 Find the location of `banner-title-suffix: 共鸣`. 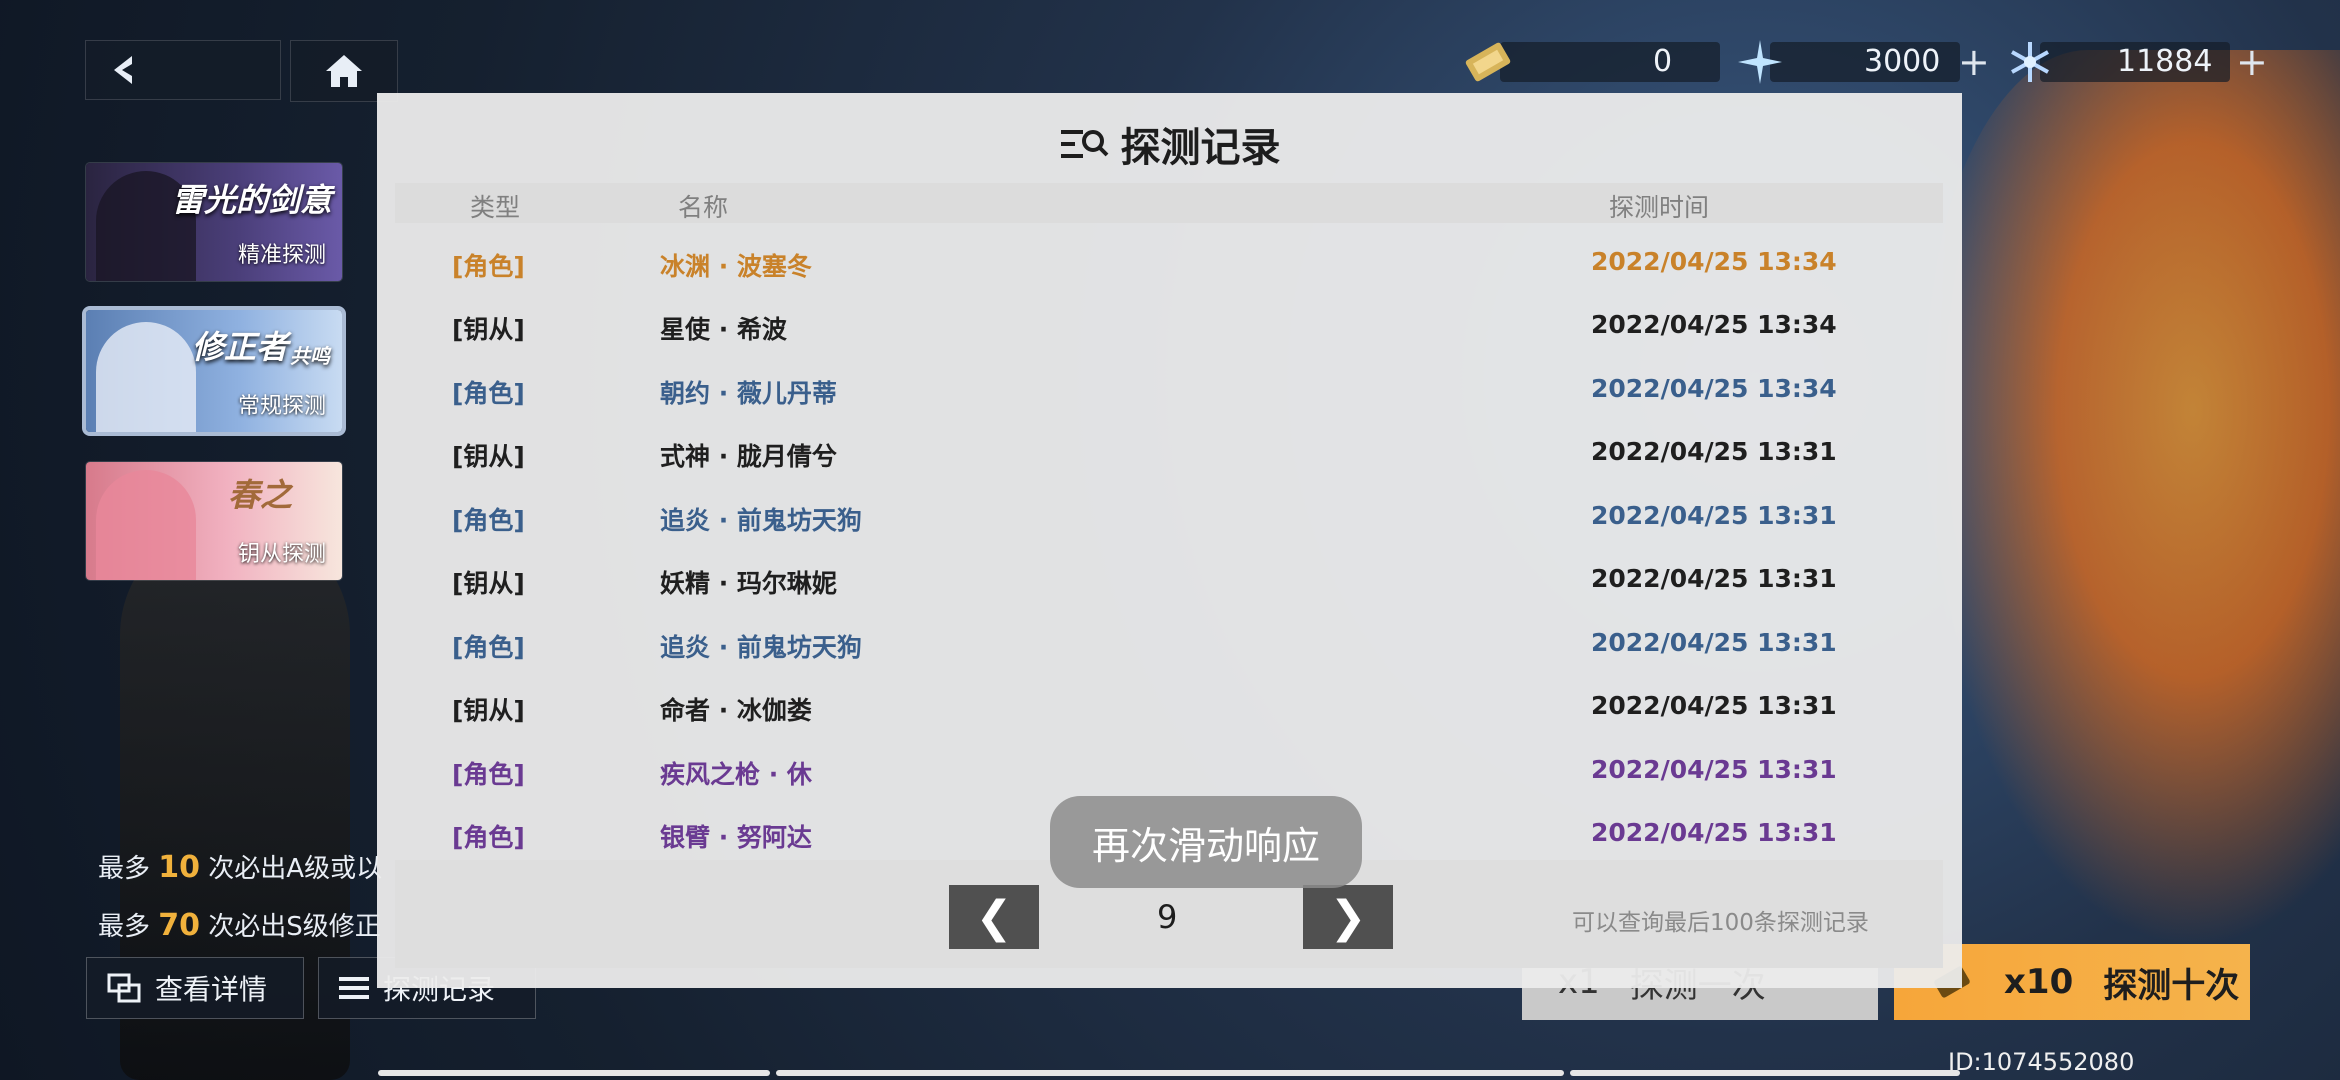

banner-title-suffix: 共鸣 is located at coordinates (310, 356).